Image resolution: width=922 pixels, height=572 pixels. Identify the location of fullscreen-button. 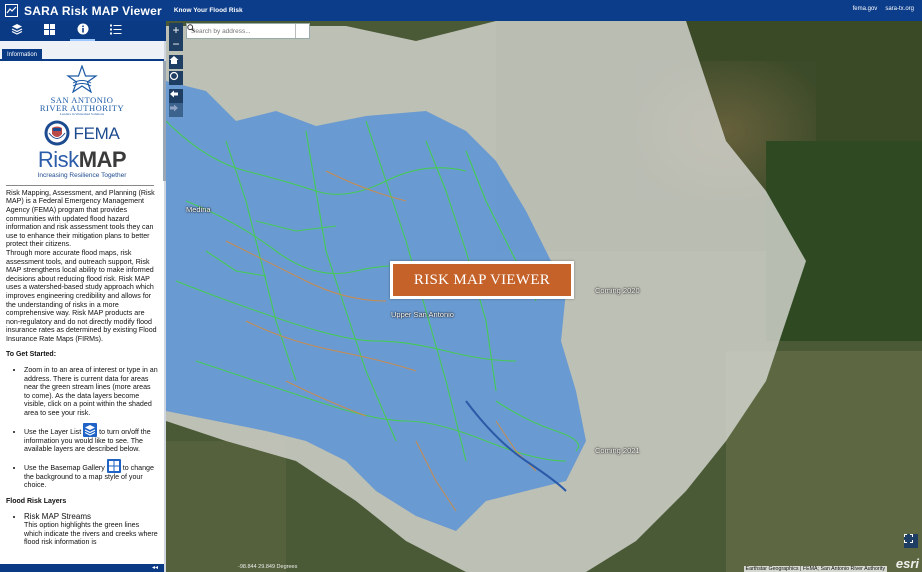
(911, 541).